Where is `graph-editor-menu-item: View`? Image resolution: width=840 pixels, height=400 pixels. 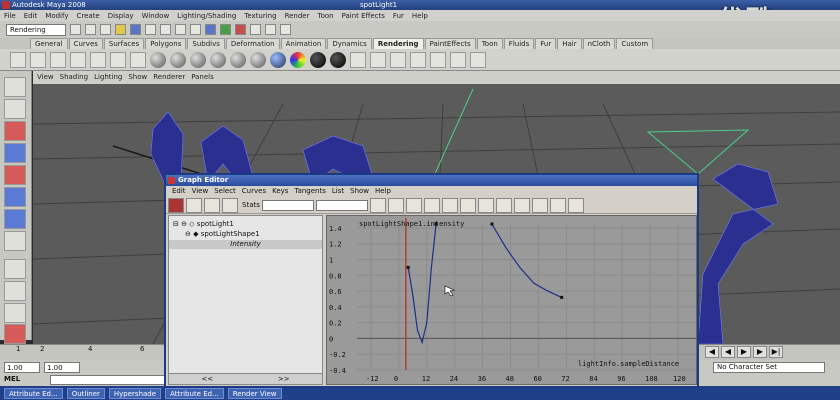 graph-editor-menu-item: View is located at coordinates (200, 191).